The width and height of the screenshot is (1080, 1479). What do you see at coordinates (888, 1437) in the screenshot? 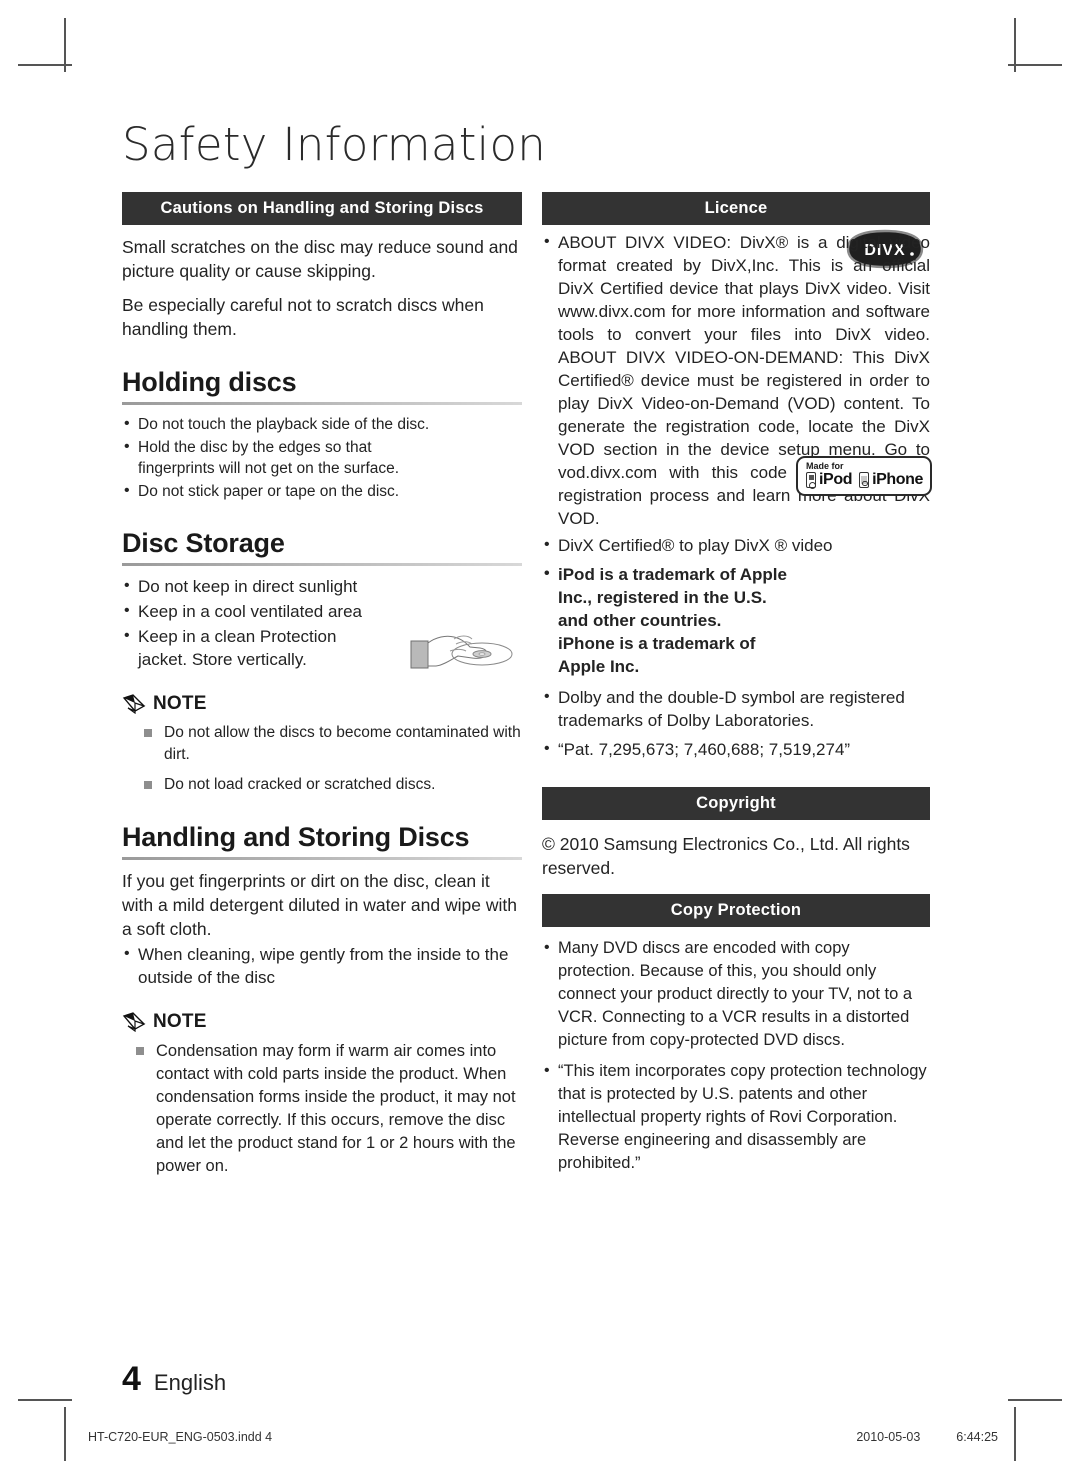
I see `print-date: 2010-05-03` at bounding box center [888, 1437].